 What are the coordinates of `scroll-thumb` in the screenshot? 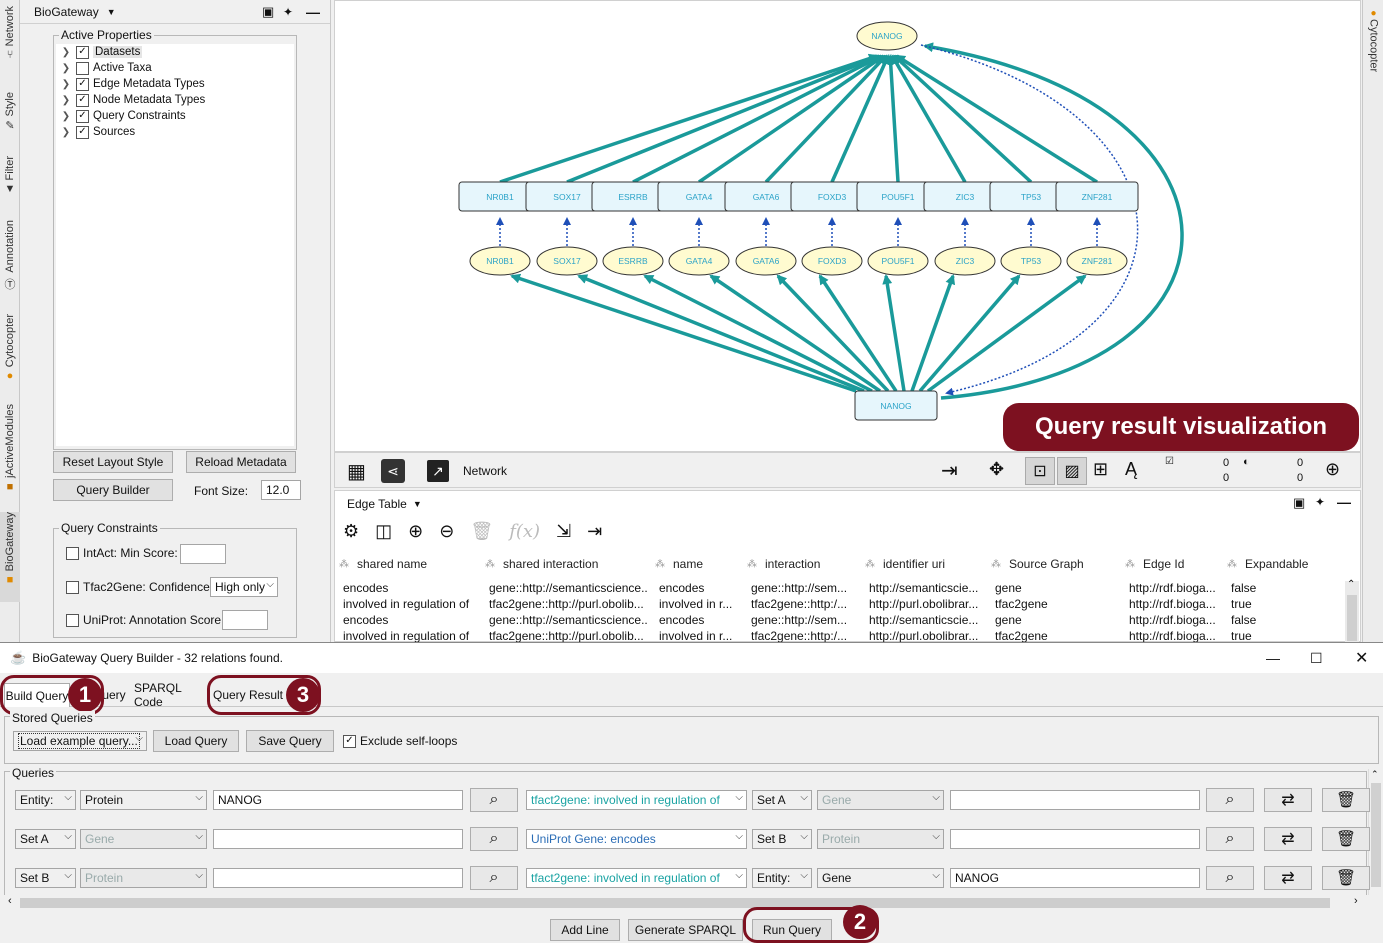 It's located at (1376, 835).